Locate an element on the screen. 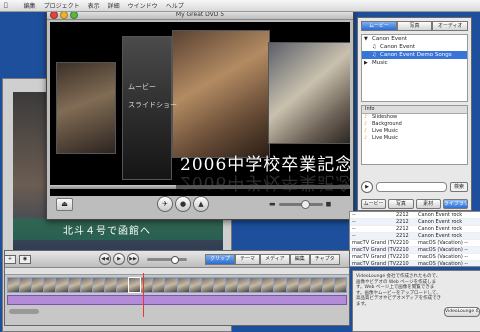 Image resolution: width=480 pixels, height=332 pixels. panel-button-movie: ムービー is located at coordinates (374, 204).